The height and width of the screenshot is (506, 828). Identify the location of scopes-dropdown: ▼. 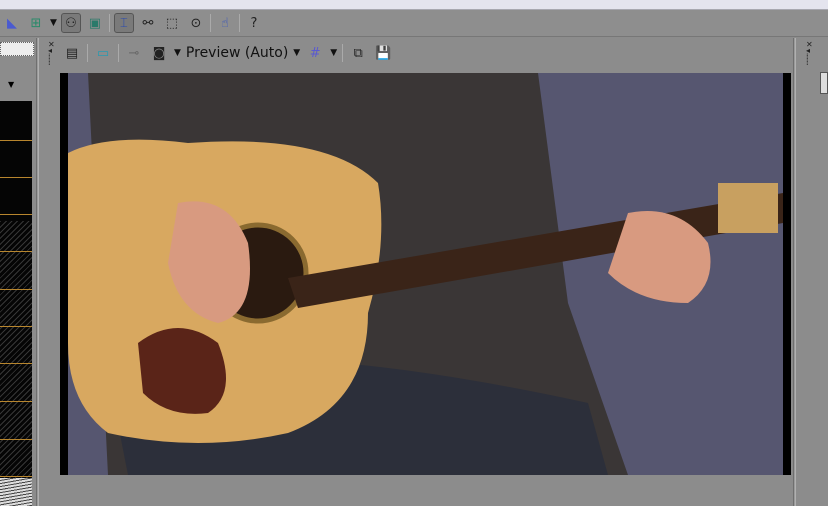
(11, 84).